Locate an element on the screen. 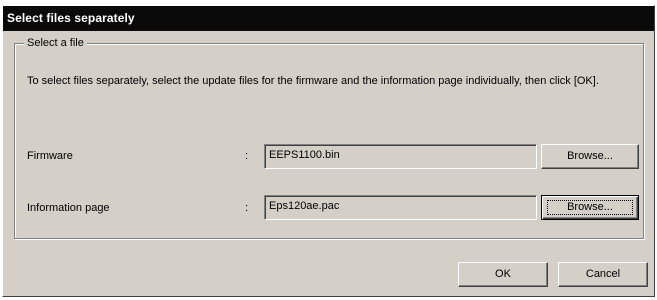  firmware-label: Firmware is located at coordinates (50, 156).